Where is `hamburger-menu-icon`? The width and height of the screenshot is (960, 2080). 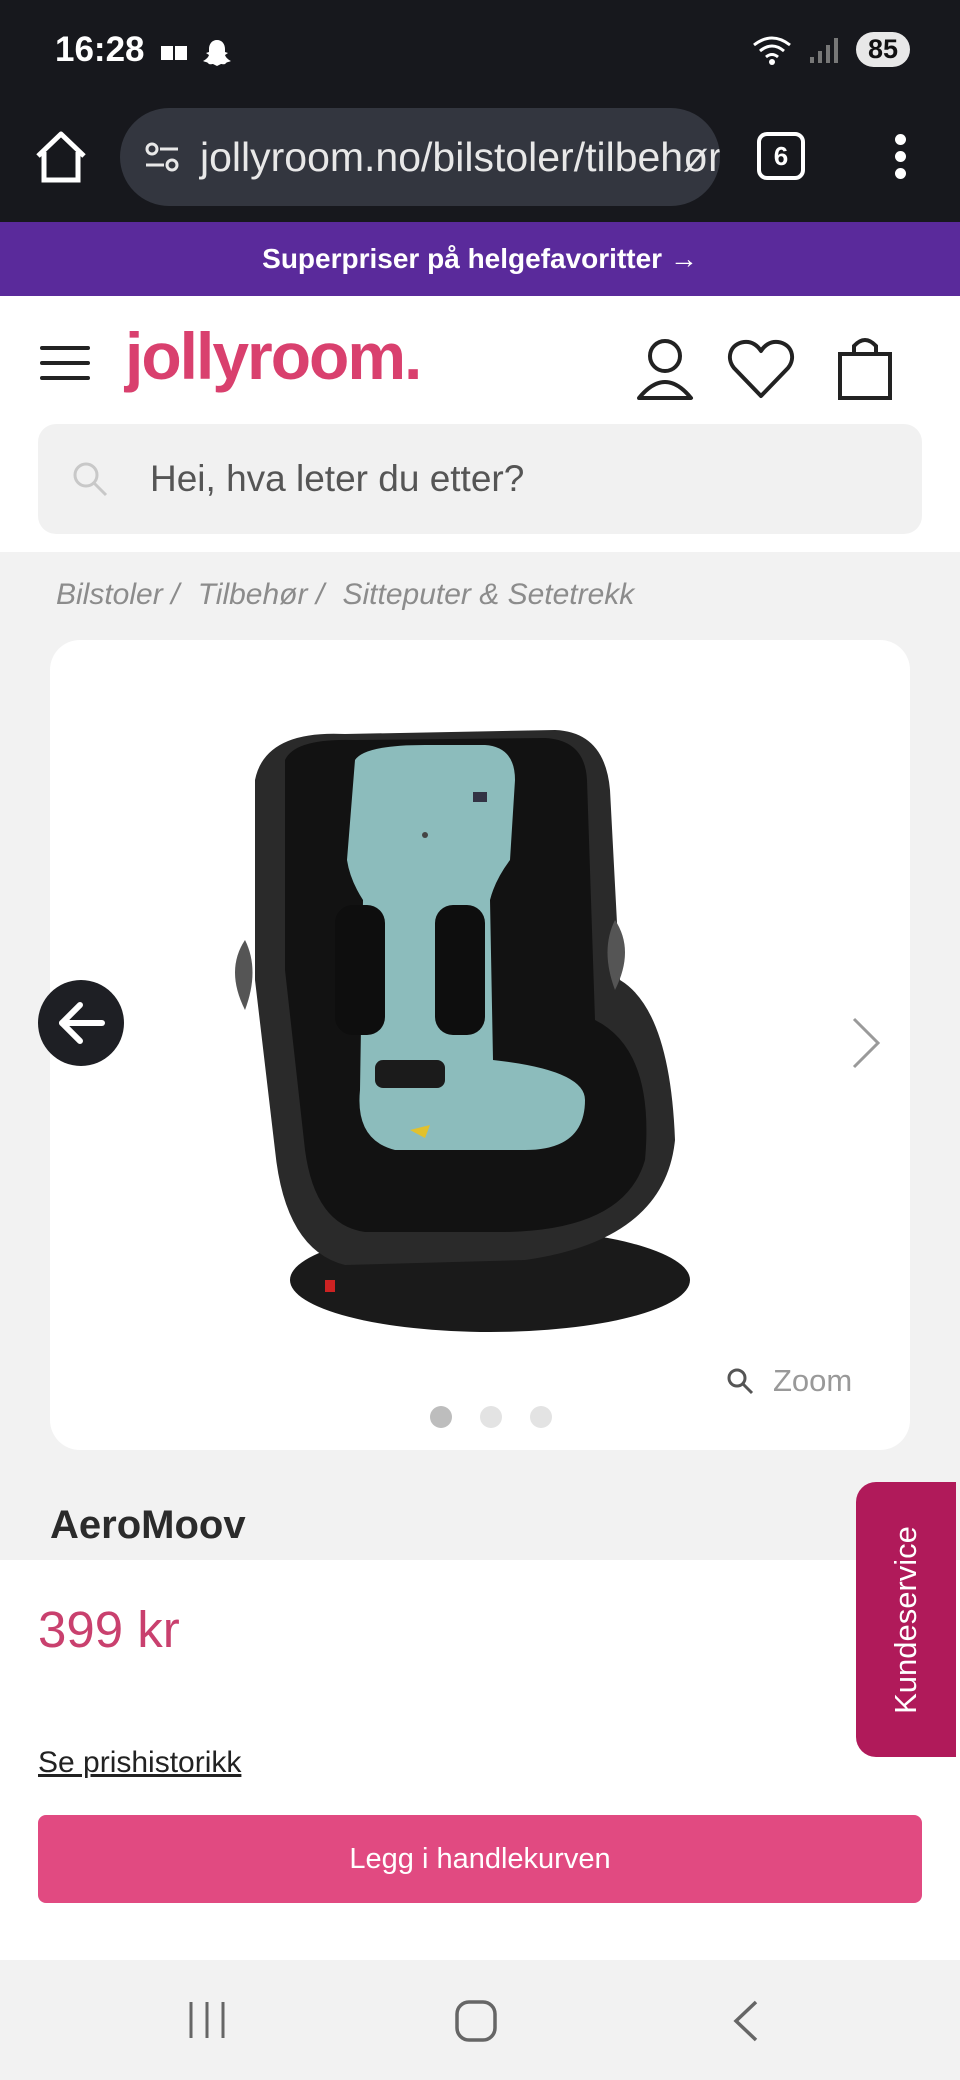 hamburger-menu-icon is located at coordinates (65, 366).